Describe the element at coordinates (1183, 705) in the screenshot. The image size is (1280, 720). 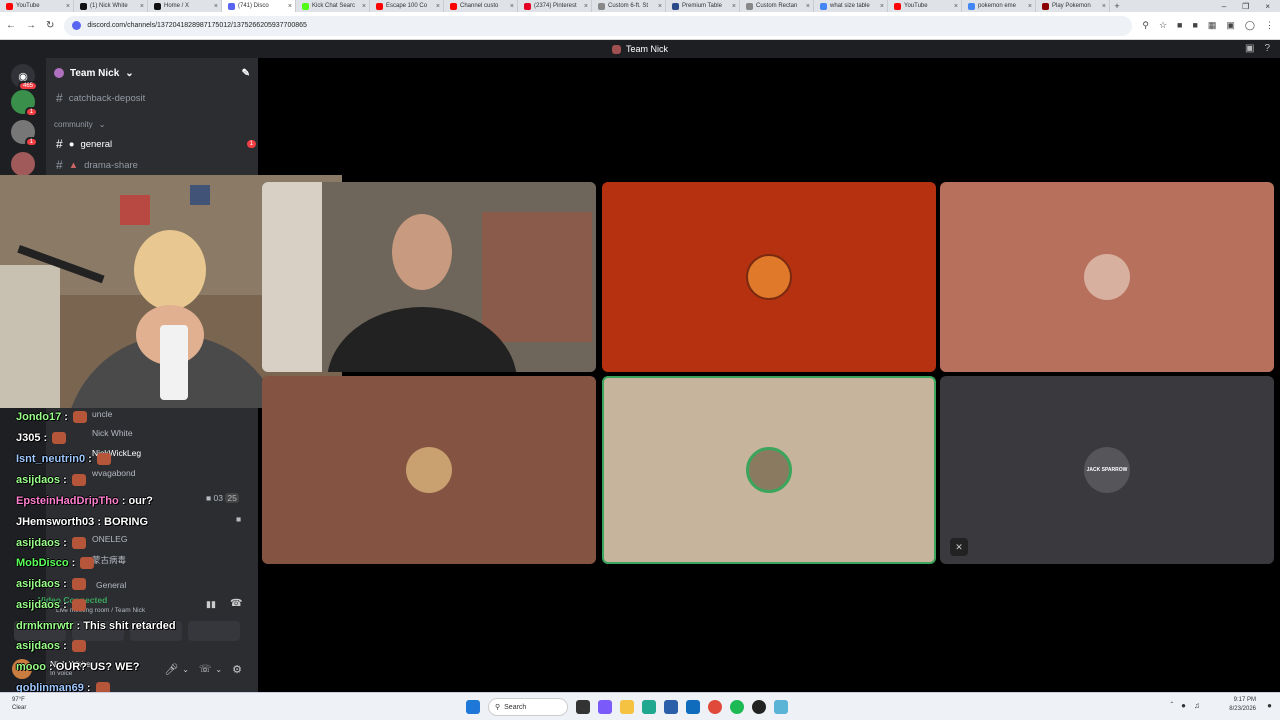
I see `network-icon: ●` at that location.